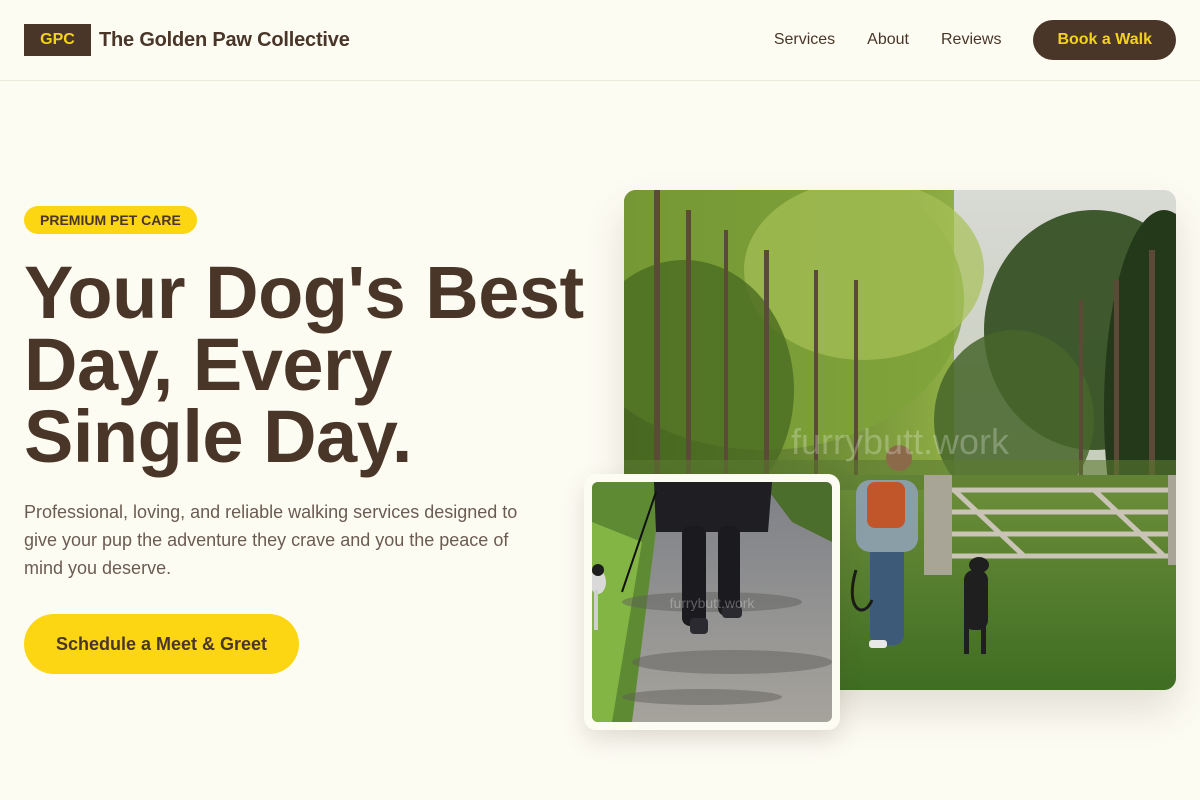  What do you see at coordinates (57, 40) in the screenshot?
I see `logo-mark: GPC` at bounding box center [57, 40].